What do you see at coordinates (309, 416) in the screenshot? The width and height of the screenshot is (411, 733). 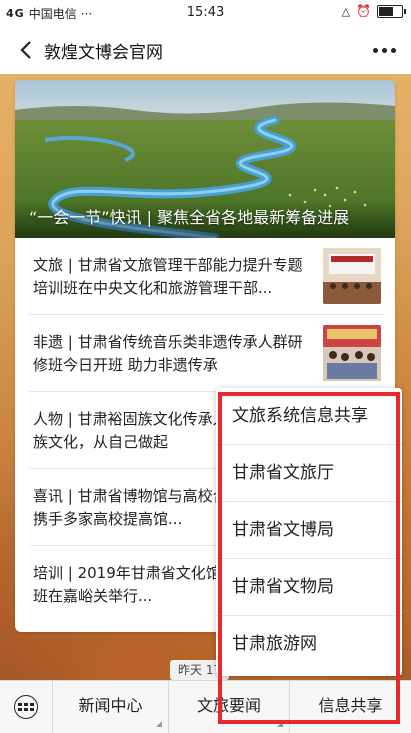 I see `submenu-item-info-sharing: 文旅系统信息共享` at bounding box center [309, 416].